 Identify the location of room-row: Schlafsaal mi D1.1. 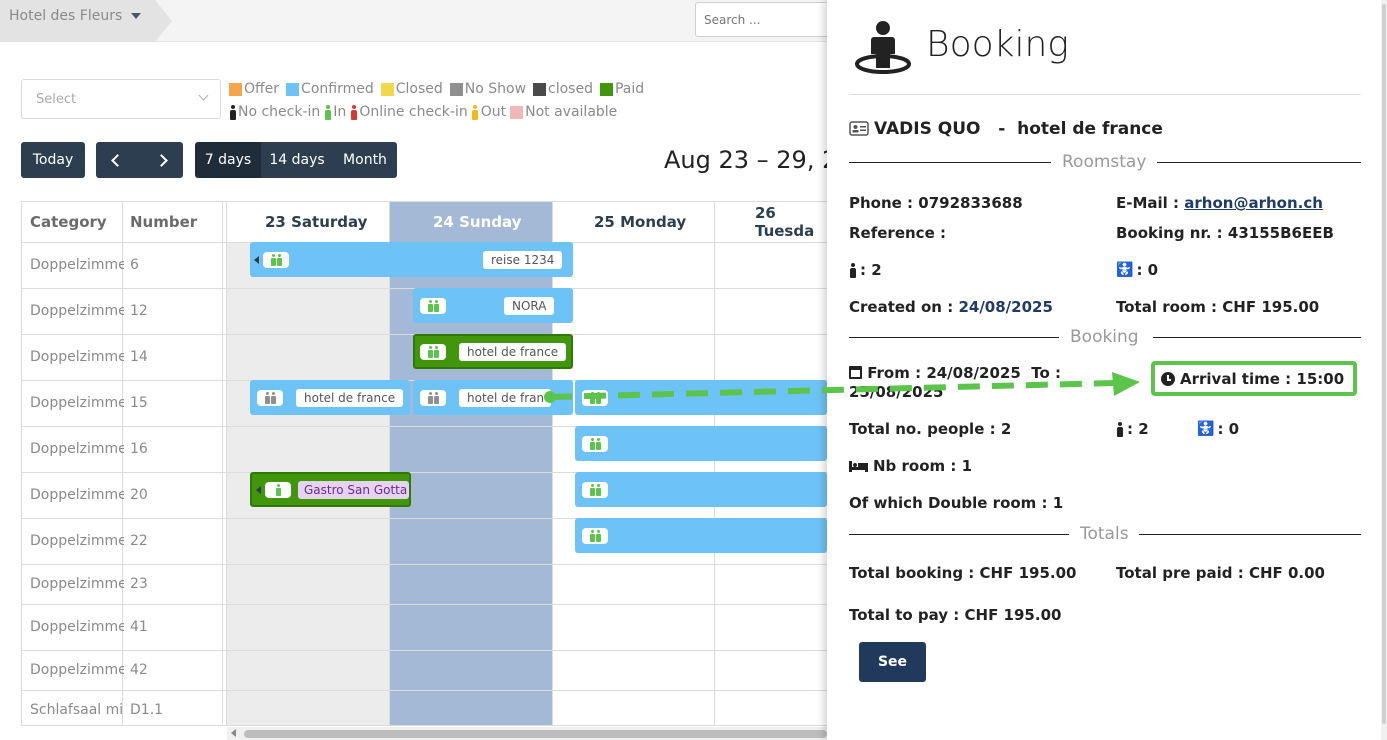
(431, 707).